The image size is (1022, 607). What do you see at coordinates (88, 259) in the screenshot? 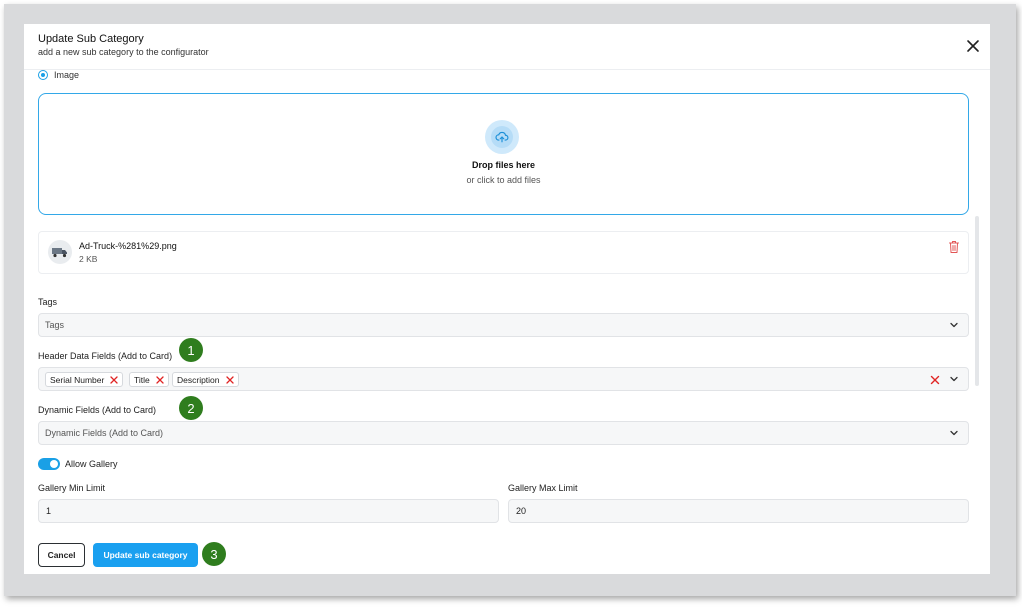
I see `file-size: 2 KB` at bounding box center [88, 259].